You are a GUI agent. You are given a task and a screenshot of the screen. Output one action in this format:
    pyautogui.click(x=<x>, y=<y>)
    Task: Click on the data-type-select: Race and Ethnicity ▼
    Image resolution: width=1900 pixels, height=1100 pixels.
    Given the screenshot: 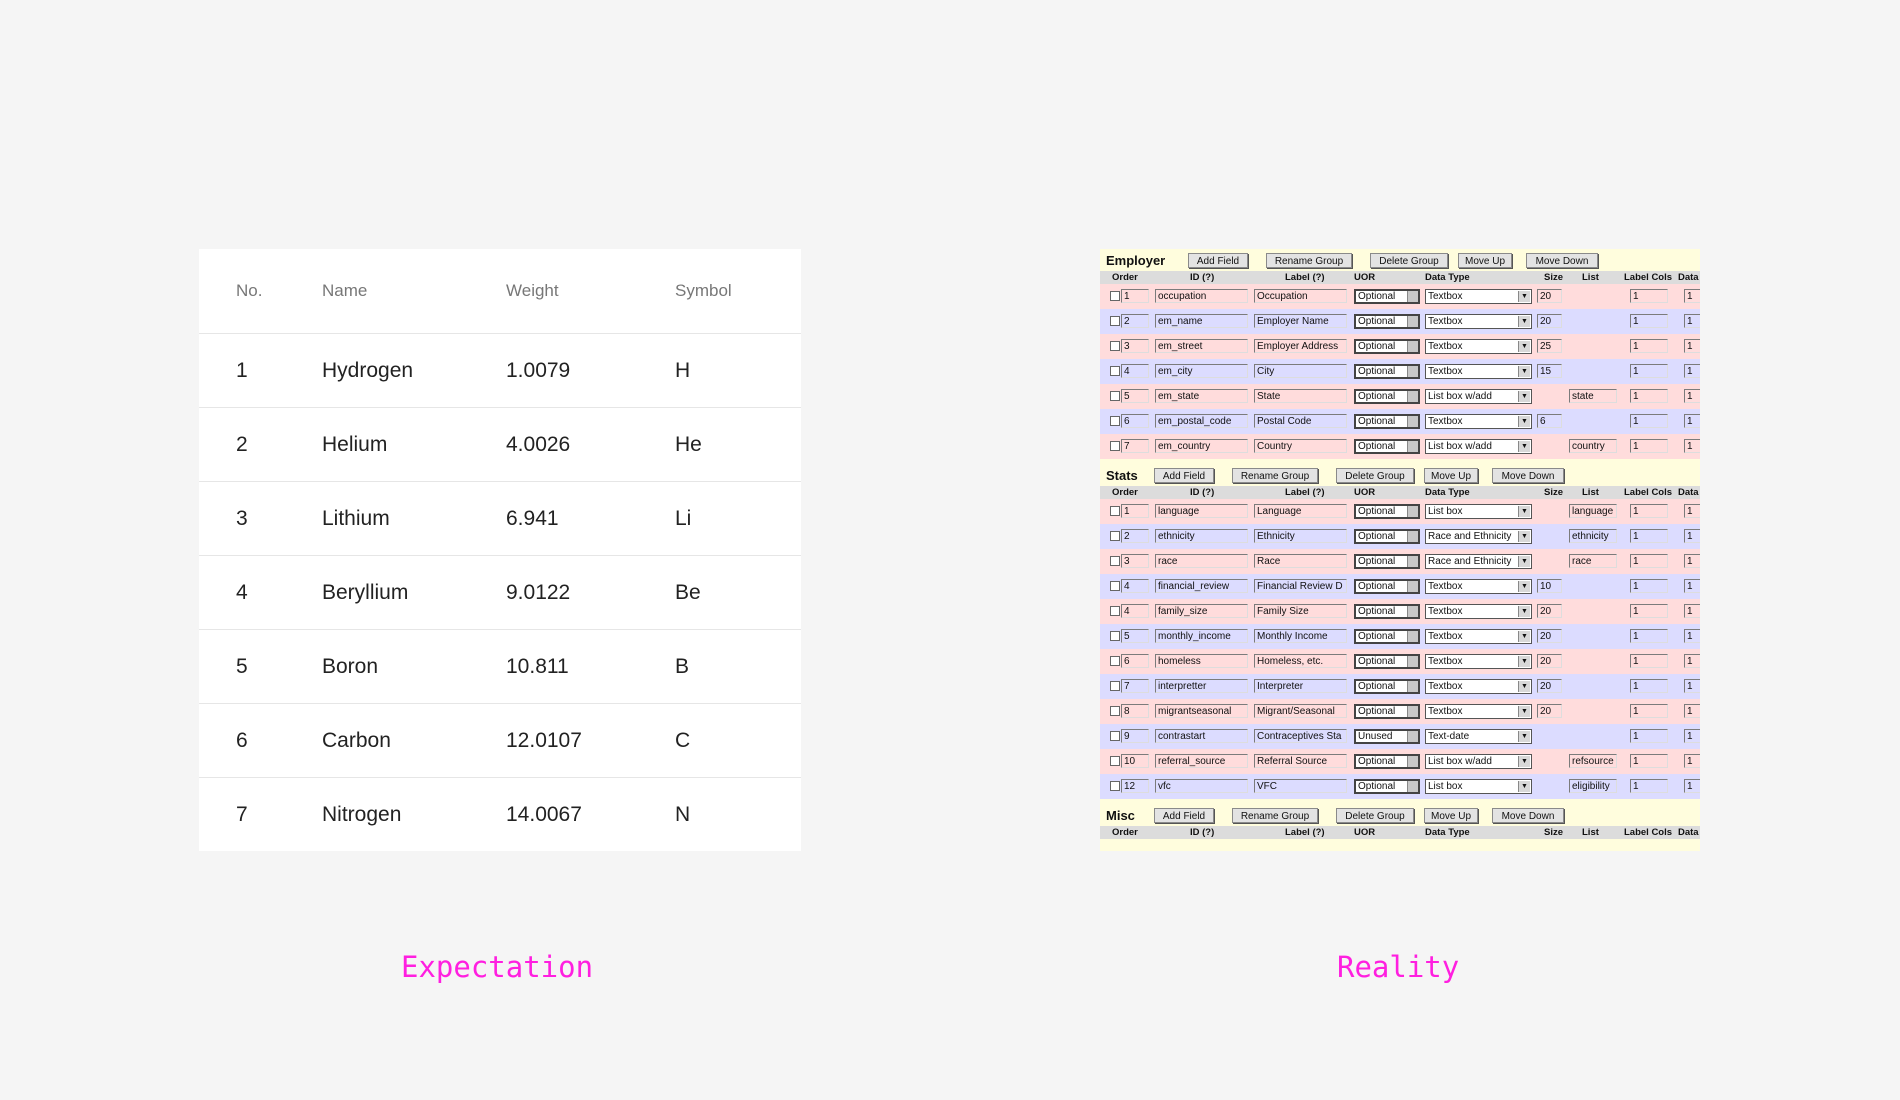 What is the action you would take?
    pyautogui.click(x=1478, y=536)
    